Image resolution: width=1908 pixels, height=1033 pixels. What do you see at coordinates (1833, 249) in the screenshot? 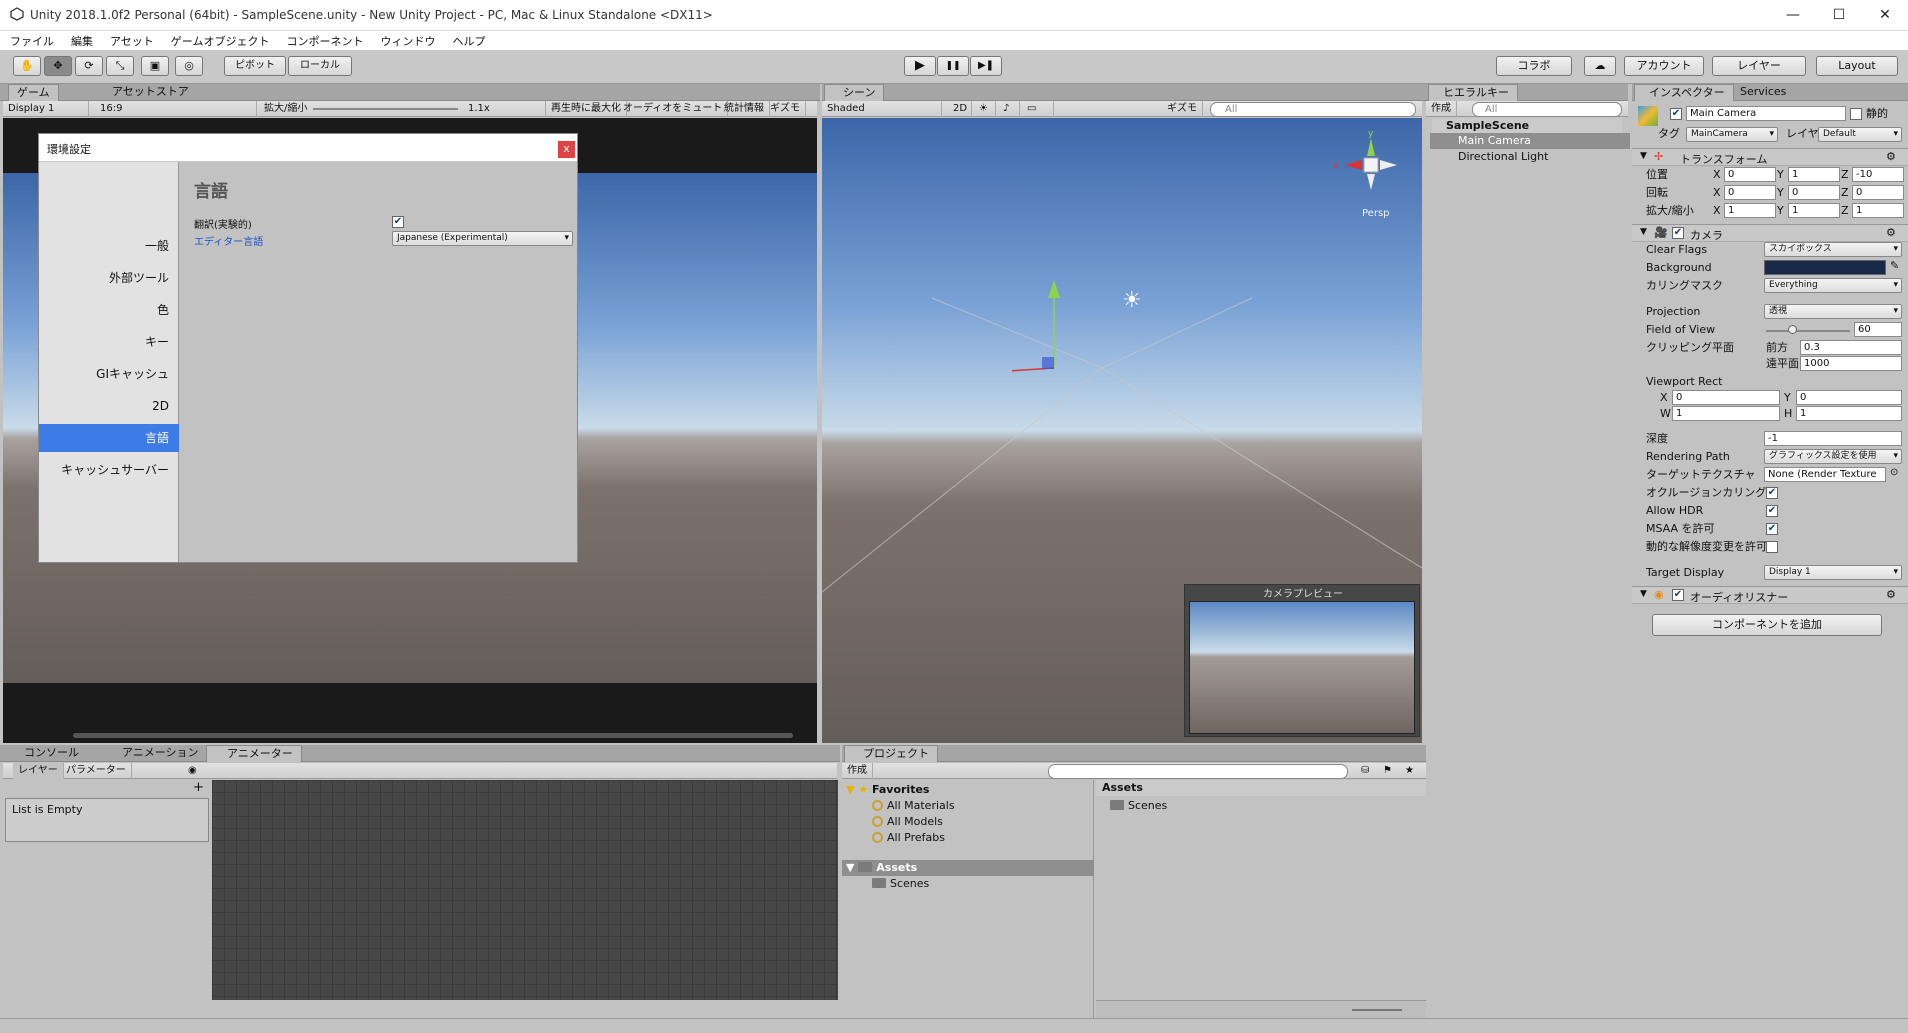
I see `clear-flags-dropdown: スカイボックス` at bounding box center [1833, 249].